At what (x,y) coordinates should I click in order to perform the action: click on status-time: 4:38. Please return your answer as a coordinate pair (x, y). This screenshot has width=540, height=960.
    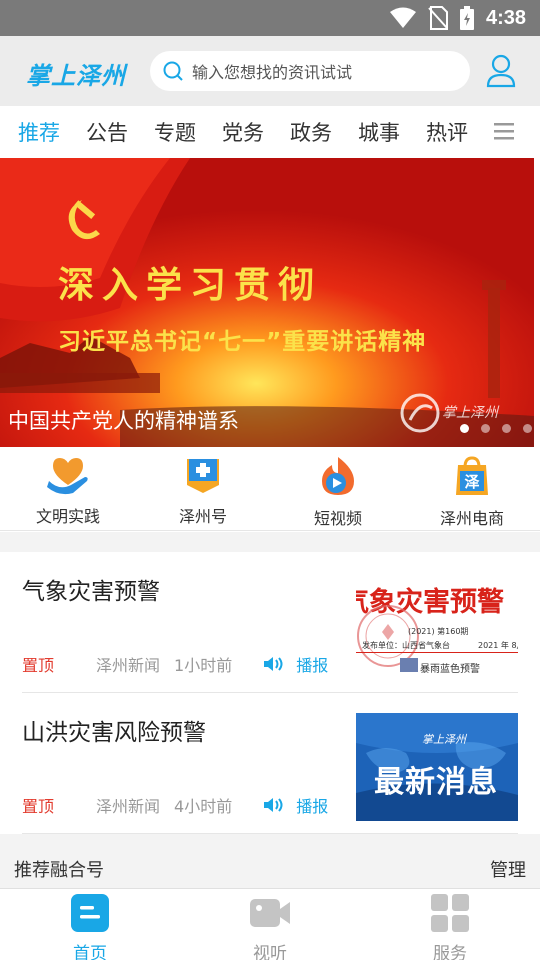
    Looking at the image, I should click on (505, 17).